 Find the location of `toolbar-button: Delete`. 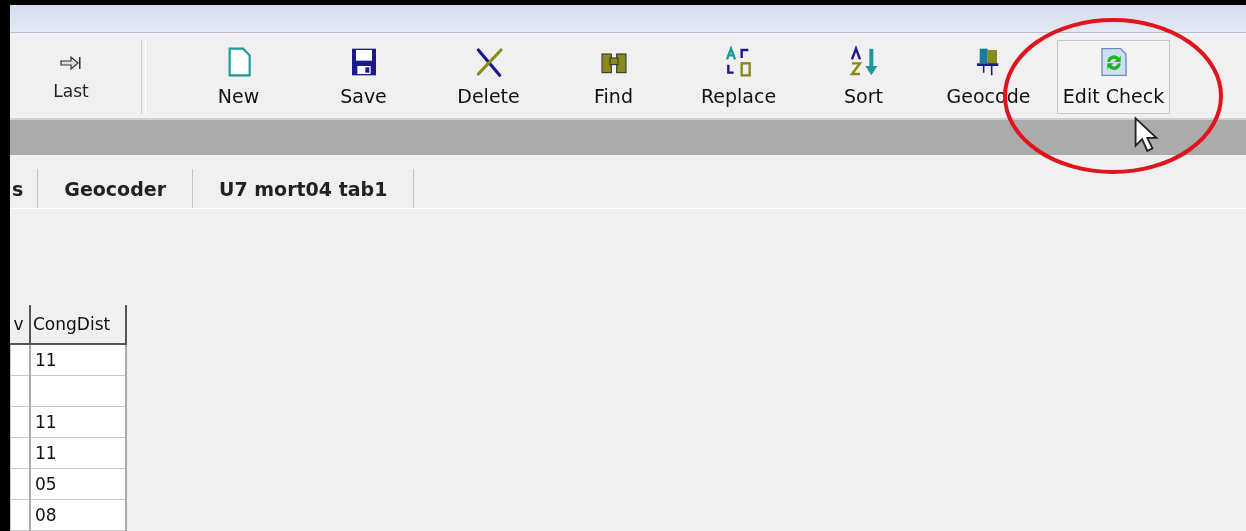

toolbar-button: Delete is located at coordinates (488, 76).